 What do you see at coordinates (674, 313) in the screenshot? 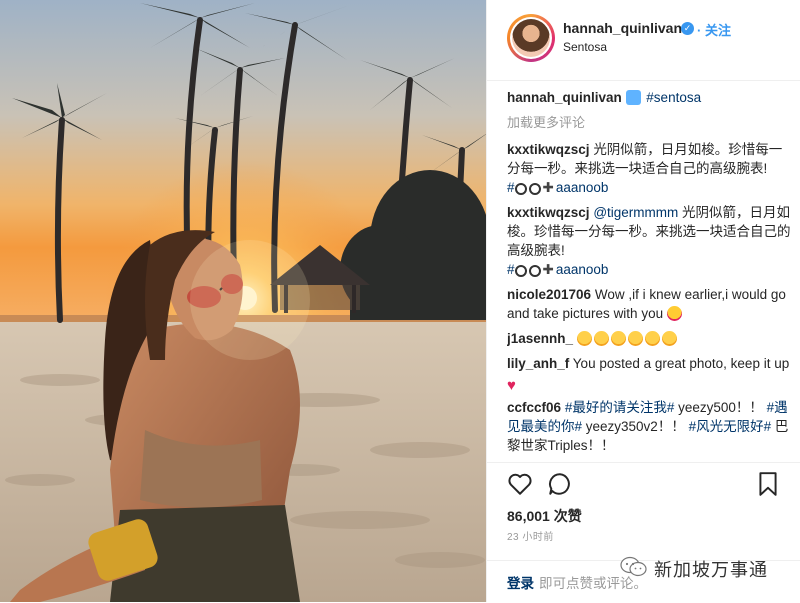
I see `heart-eyes-emoji-icon` at bounding box center [674, 313].